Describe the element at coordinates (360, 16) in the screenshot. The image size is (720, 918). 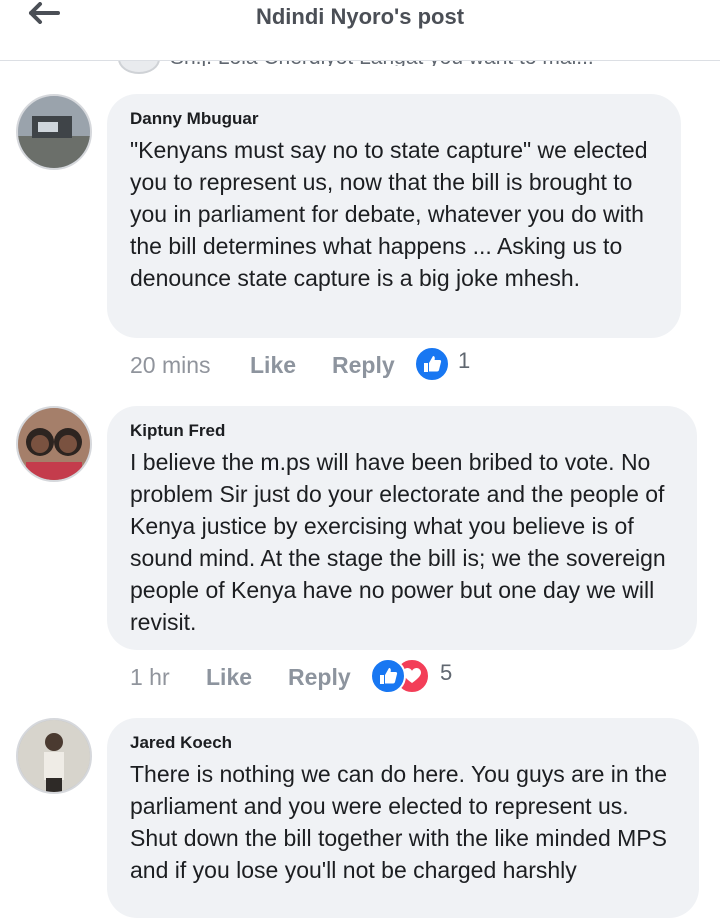
I see `page-title: Ndindi Nyoro's post` at that location.